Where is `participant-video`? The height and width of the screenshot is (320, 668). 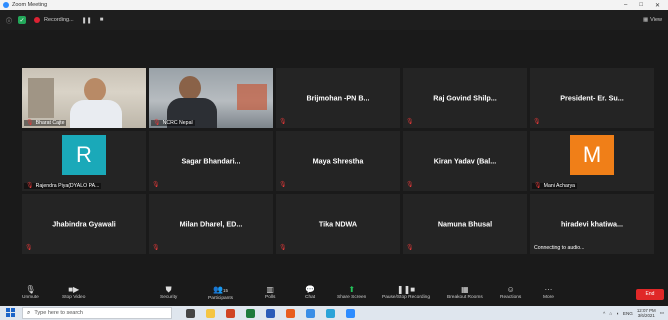
participant-video is located at coordinates (211, 98).